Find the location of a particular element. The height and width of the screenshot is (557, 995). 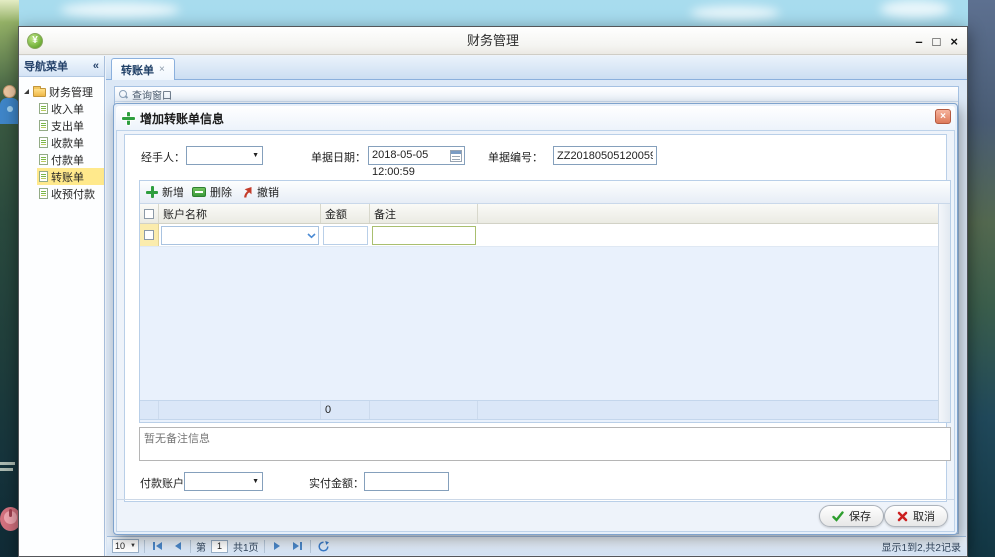

row-checkbox is located at coordinates (149, 235).